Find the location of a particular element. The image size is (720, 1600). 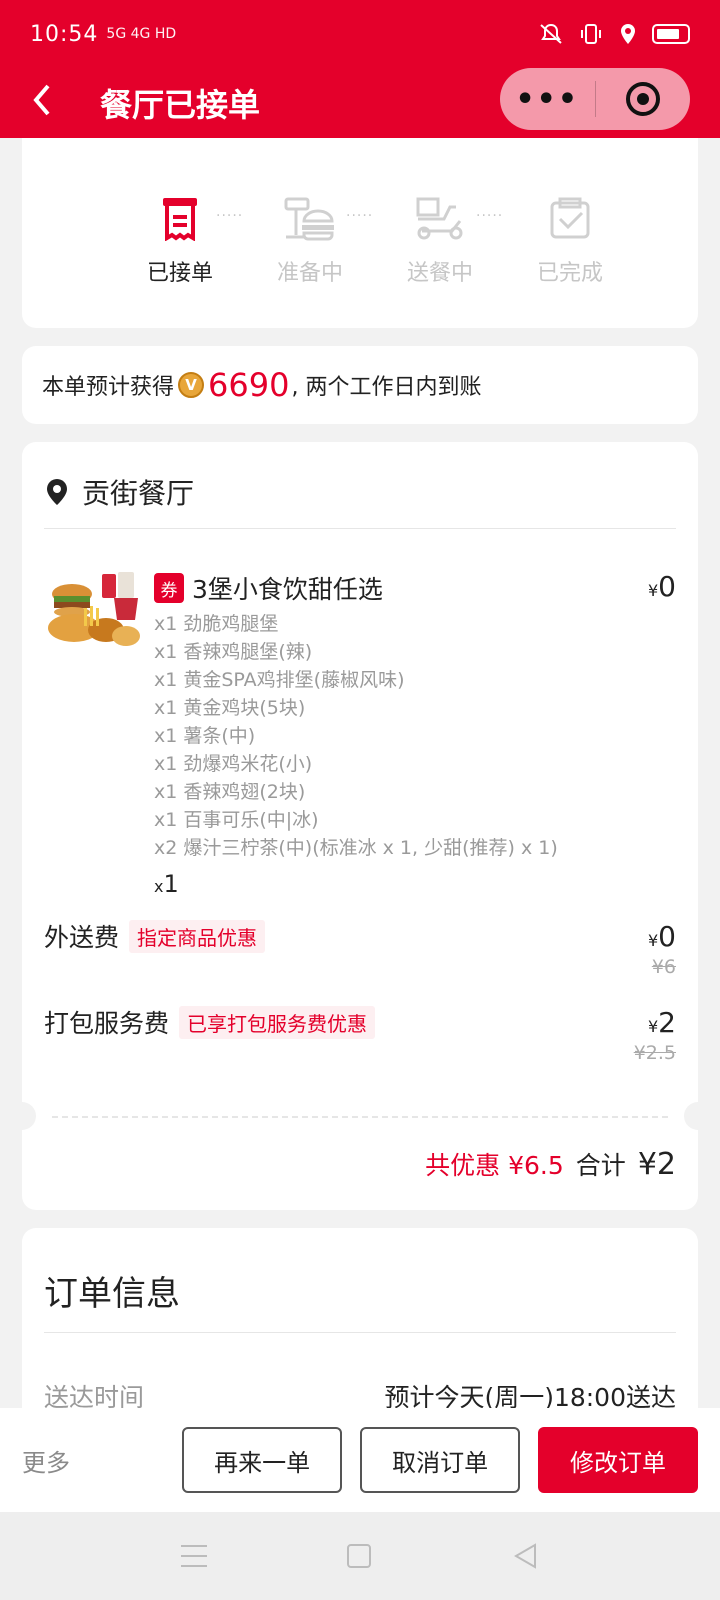

status-icons is located at coordinates (614, 34).